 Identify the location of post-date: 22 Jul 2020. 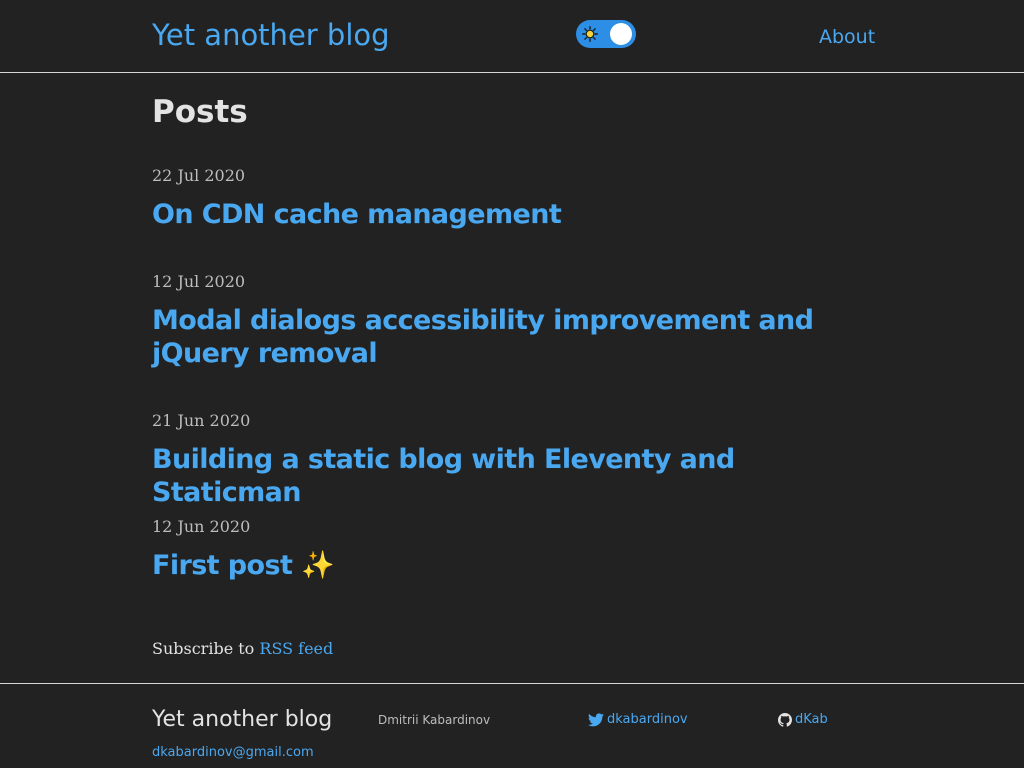
(199, 175).